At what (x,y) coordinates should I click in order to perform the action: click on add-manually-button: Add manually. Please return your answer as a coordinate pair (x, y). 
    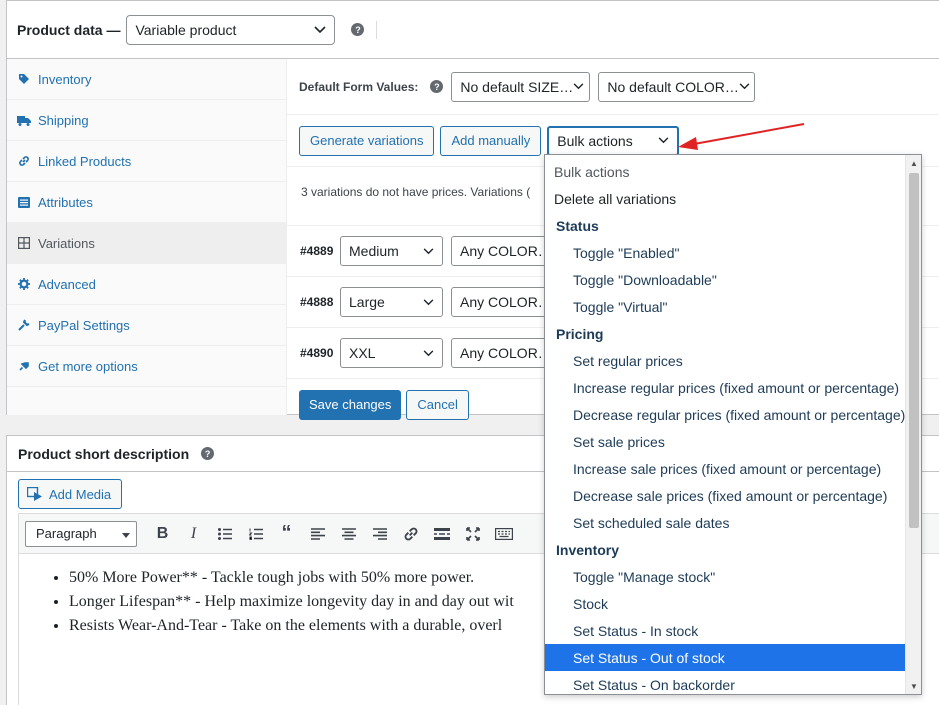
    Looking at the image, I should click on (491, 140).